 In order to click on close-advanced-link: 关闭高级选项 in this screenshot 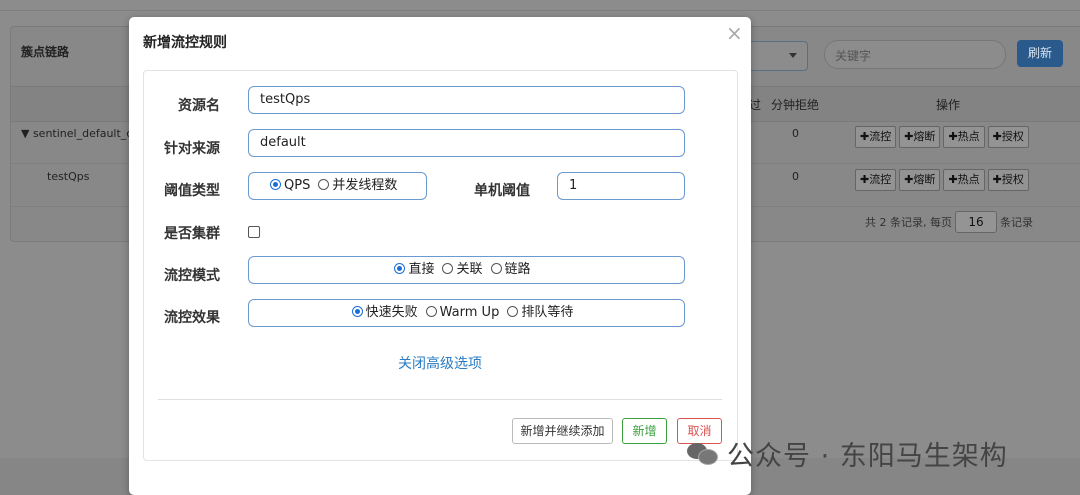, I will do `click(440, 363)`.